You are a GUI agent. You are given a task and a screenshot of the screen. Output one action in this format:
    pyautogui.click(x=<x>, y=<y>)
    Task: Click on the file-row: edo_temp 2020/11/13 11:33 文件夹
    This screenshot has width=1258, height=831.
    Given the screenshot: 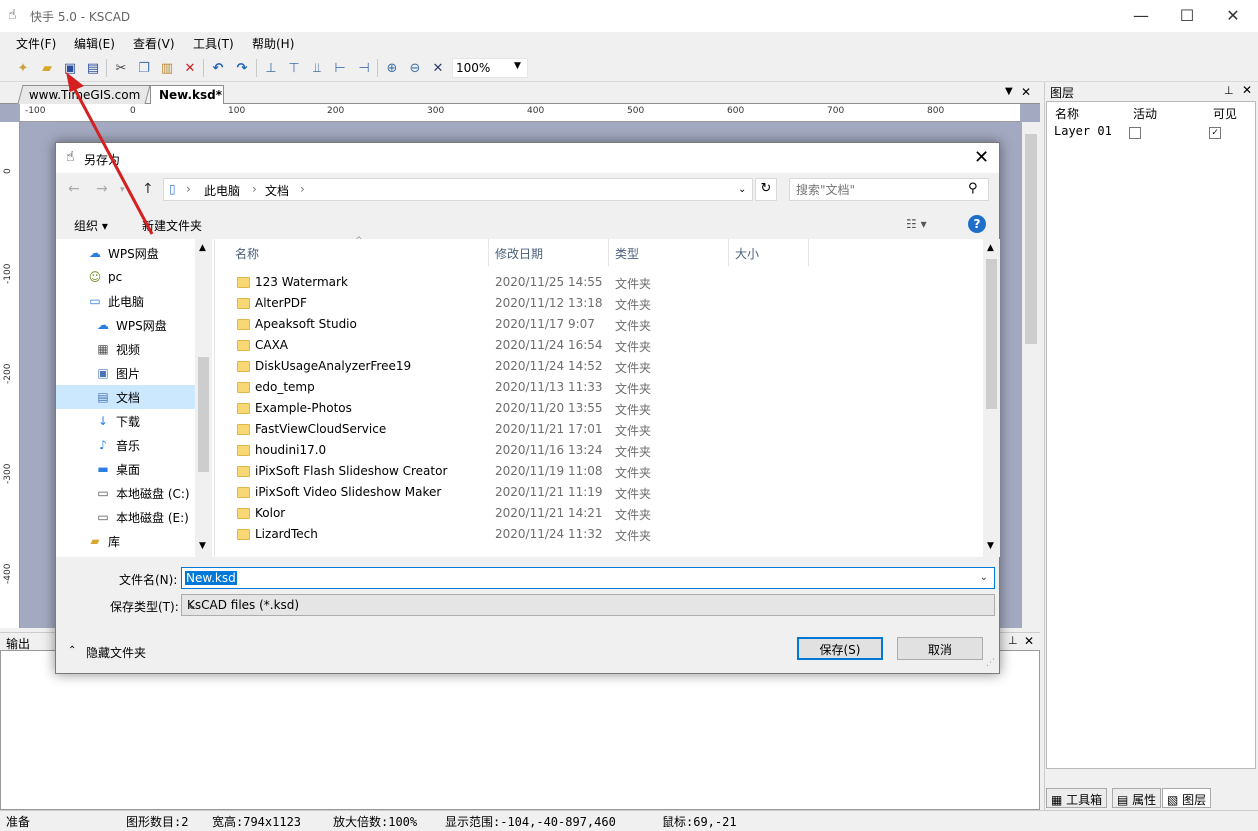 What is the action you would take?
    pyautogui.click(x=600, y=387)
    